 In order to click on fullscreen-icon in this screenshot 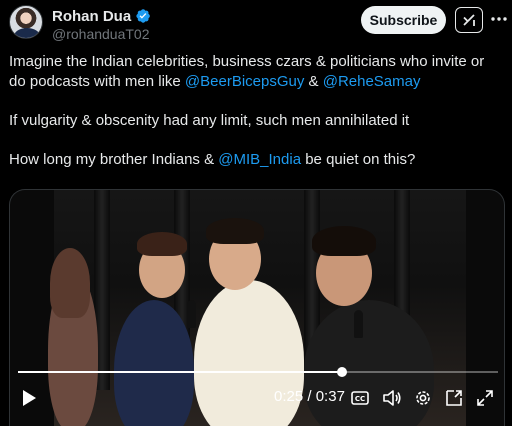, I will do `click(485, 398)`.